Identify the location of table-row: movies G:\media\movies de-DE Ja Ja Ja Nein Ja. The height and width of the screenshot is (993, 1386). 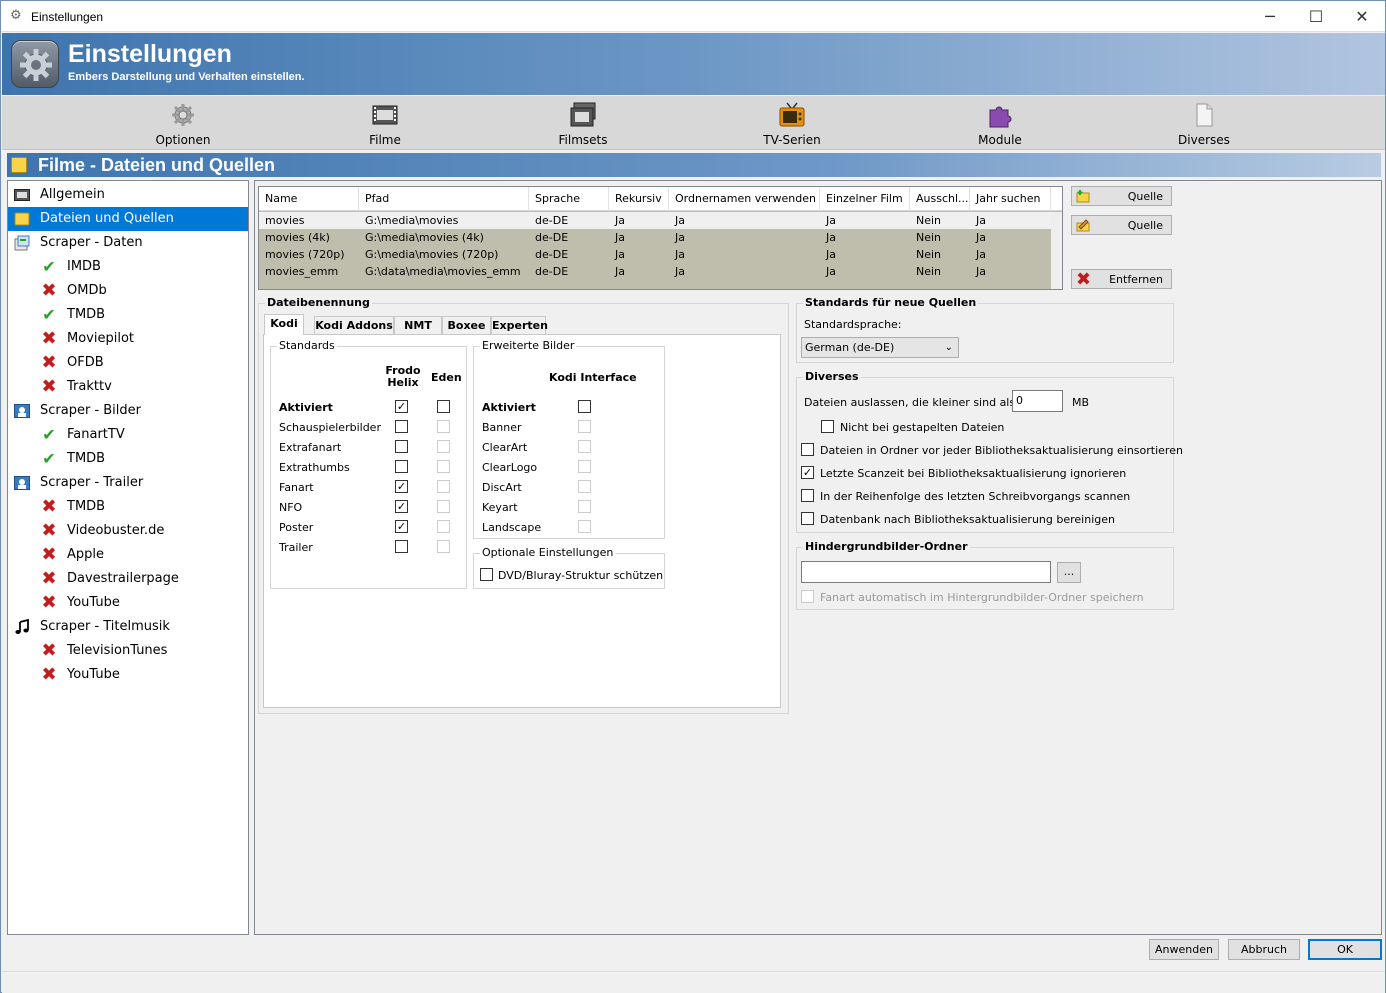
(655, 220).